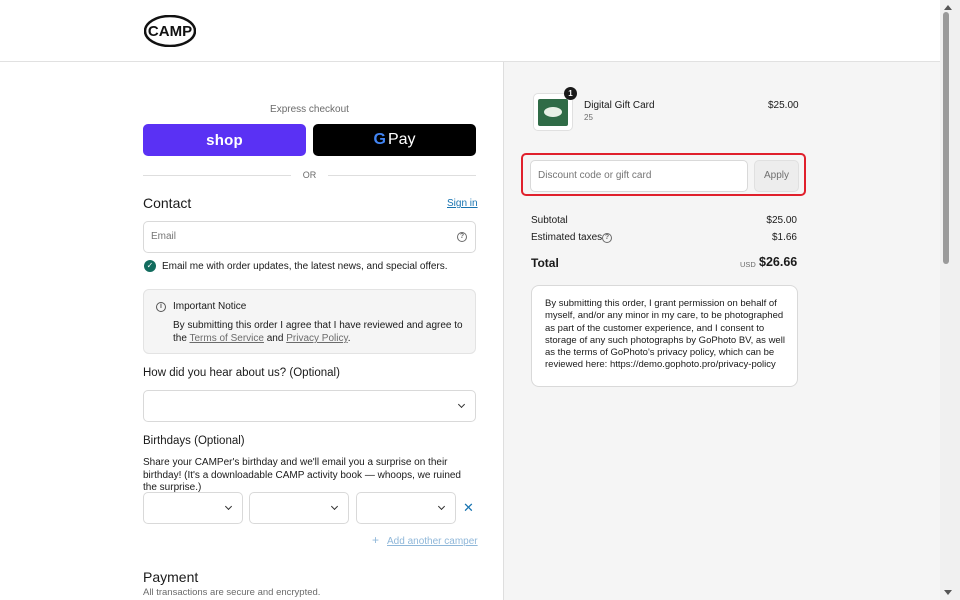  What do you see at coordinates (567, 237) in the screenshot?
I see `estimated-taxes-label: Estimated taxes` at bounding box center [567, 237].